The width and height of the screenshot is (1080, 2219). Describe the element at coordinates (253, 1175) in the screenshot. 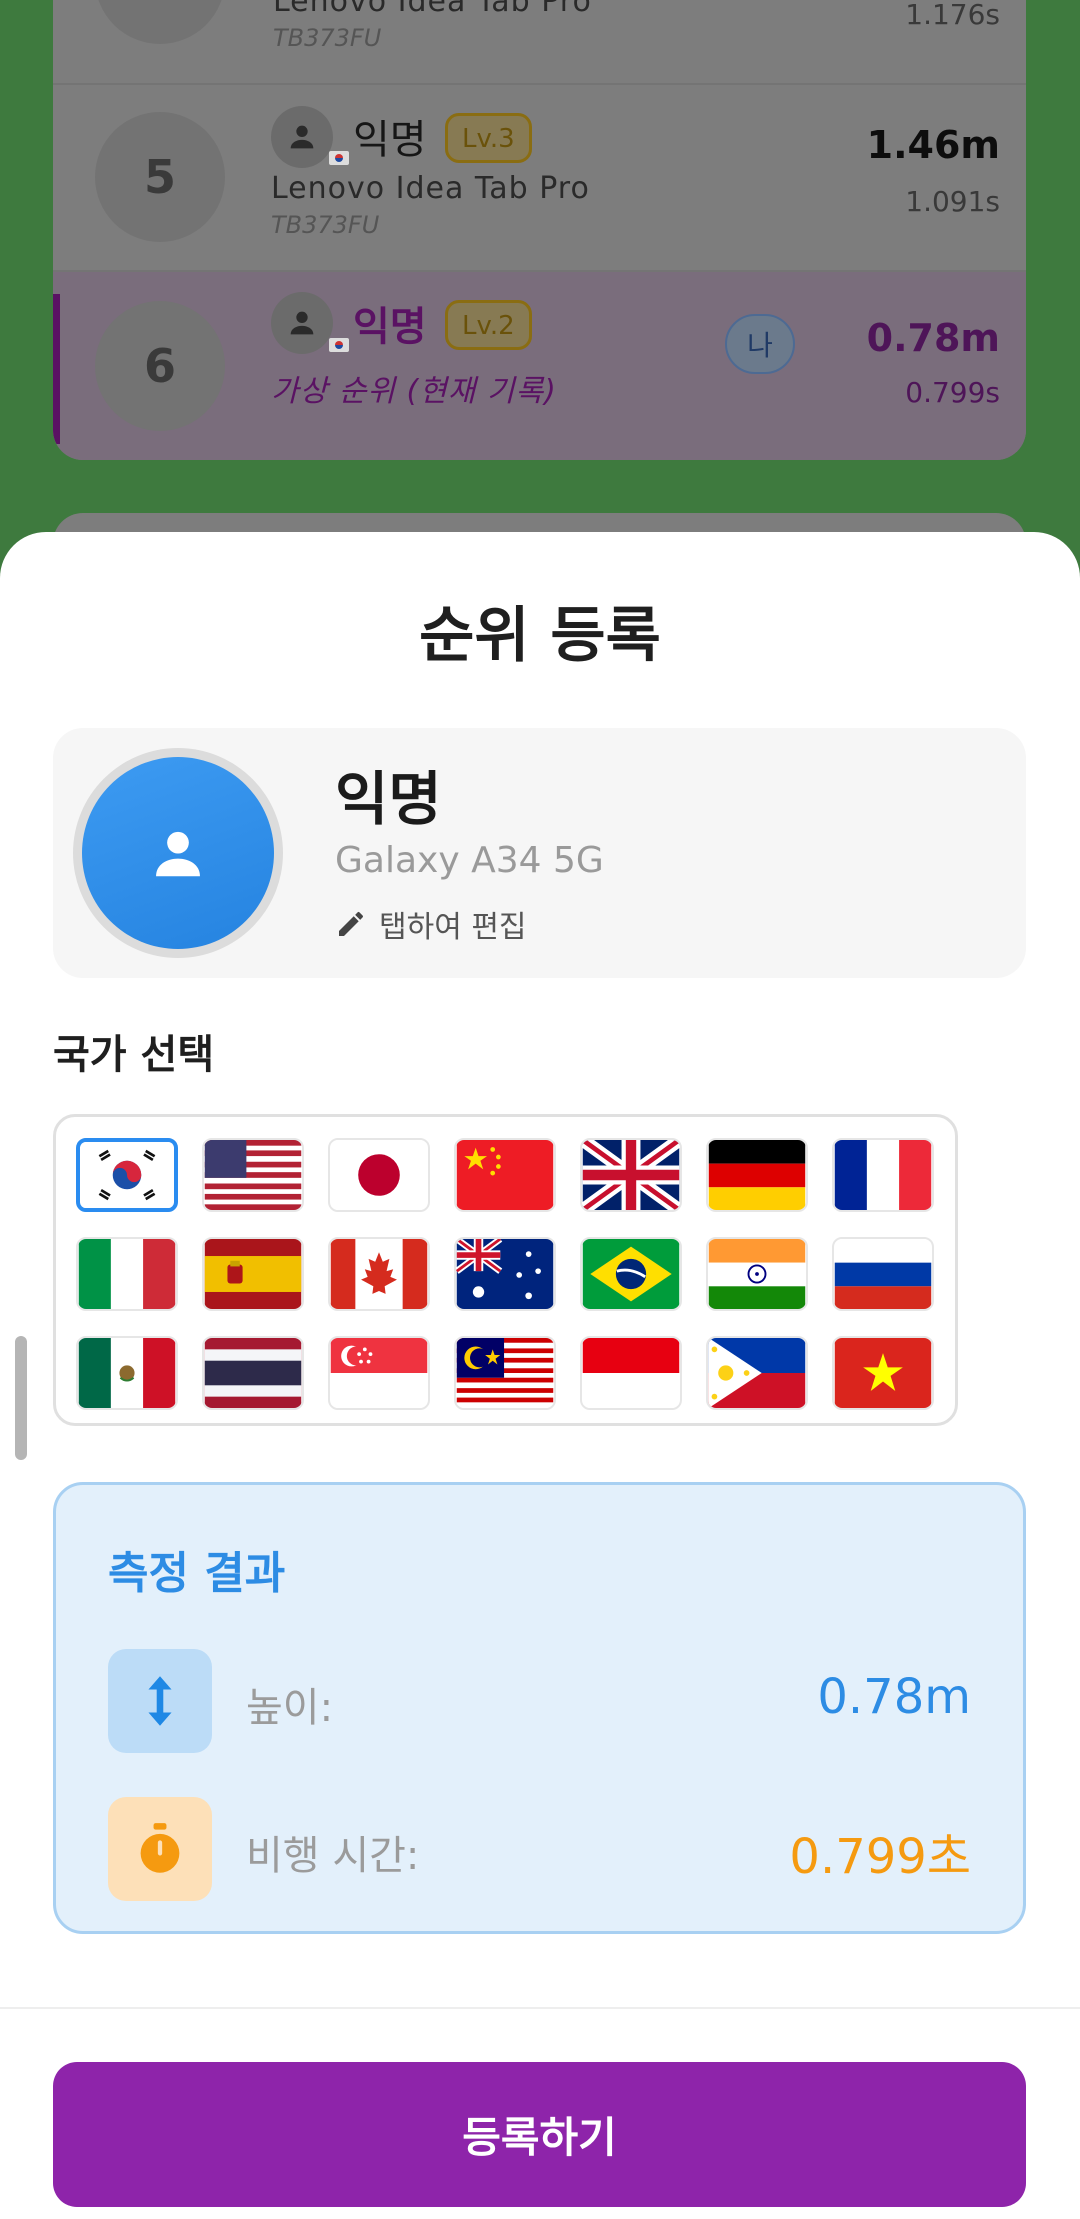

I see `flag-us-icon` at that location.